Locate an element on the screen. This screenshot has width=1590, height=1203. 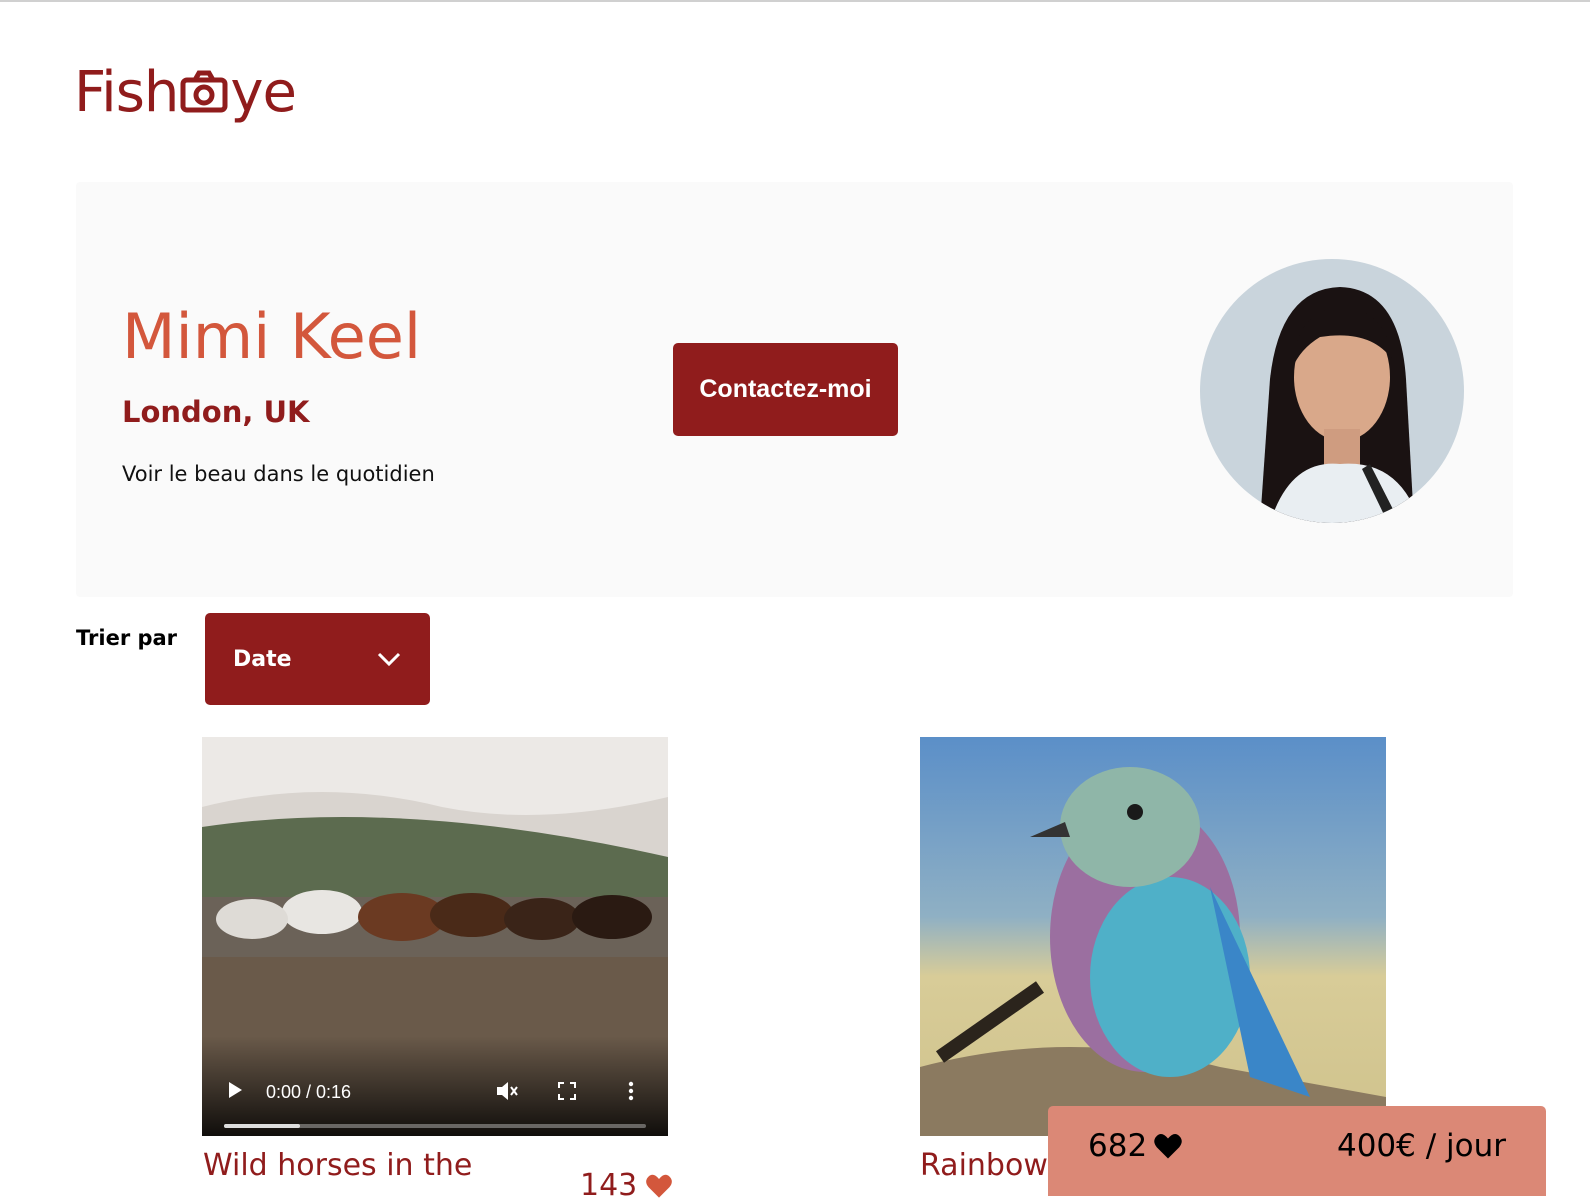
video-progress-fill is located at coordinates (262, 1126).